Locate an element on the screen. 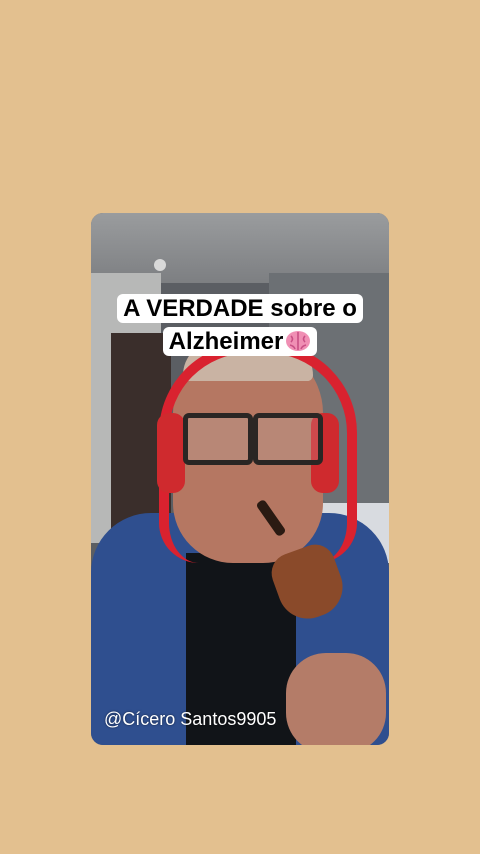 This screenshot has height=854, width=480. headphone-left-cup is located at coordinates (171, 453).